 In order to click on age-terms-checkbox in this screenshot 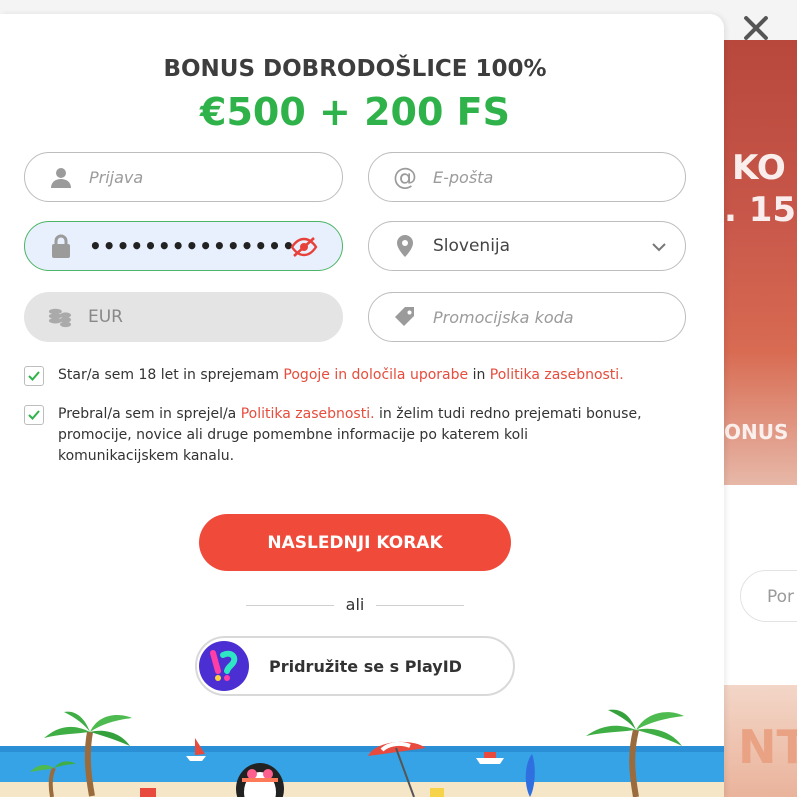, I will do `click(34, 376)`.